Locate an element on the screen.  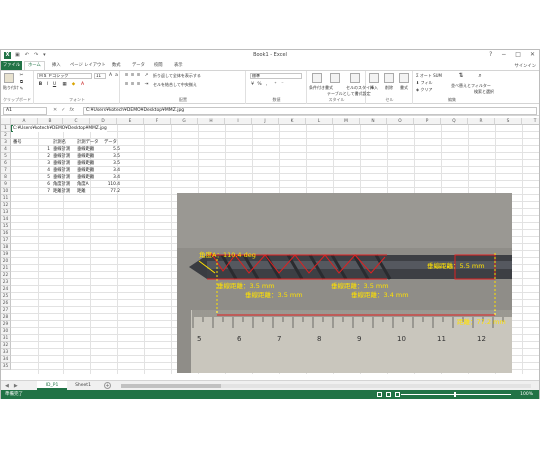
format-painter-icon: ✎ is located at coordinates (21, 89).